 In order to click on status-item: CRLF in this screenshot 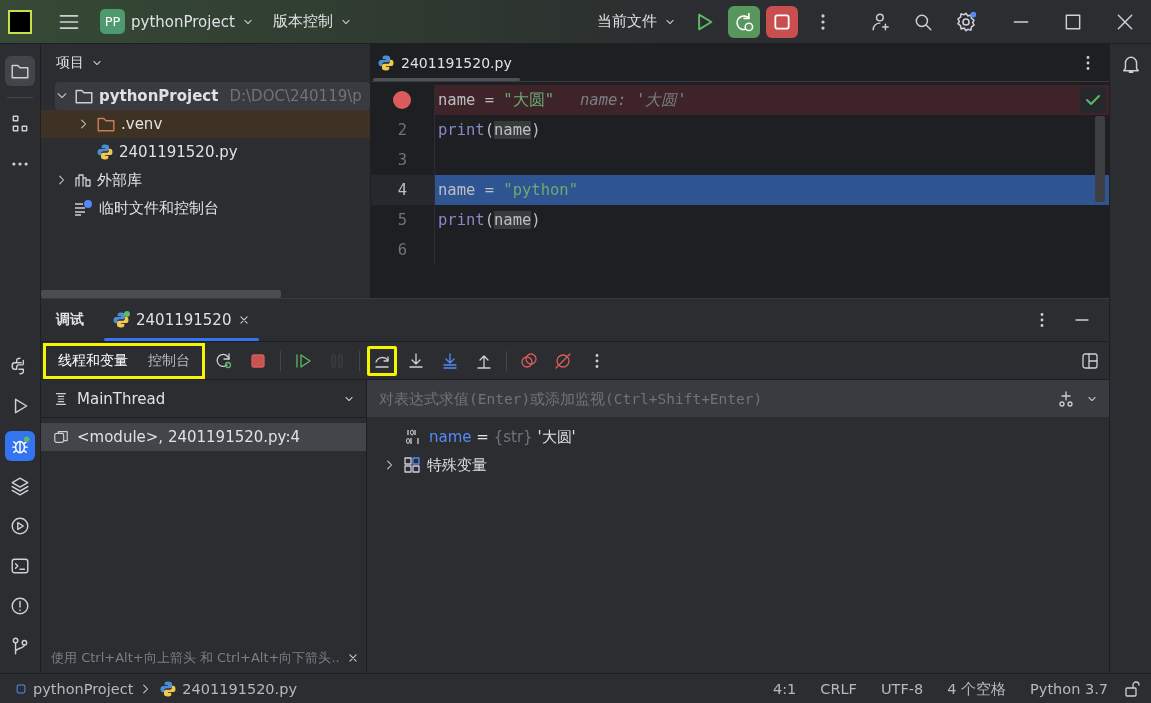, I will do `click(838, 689)`.